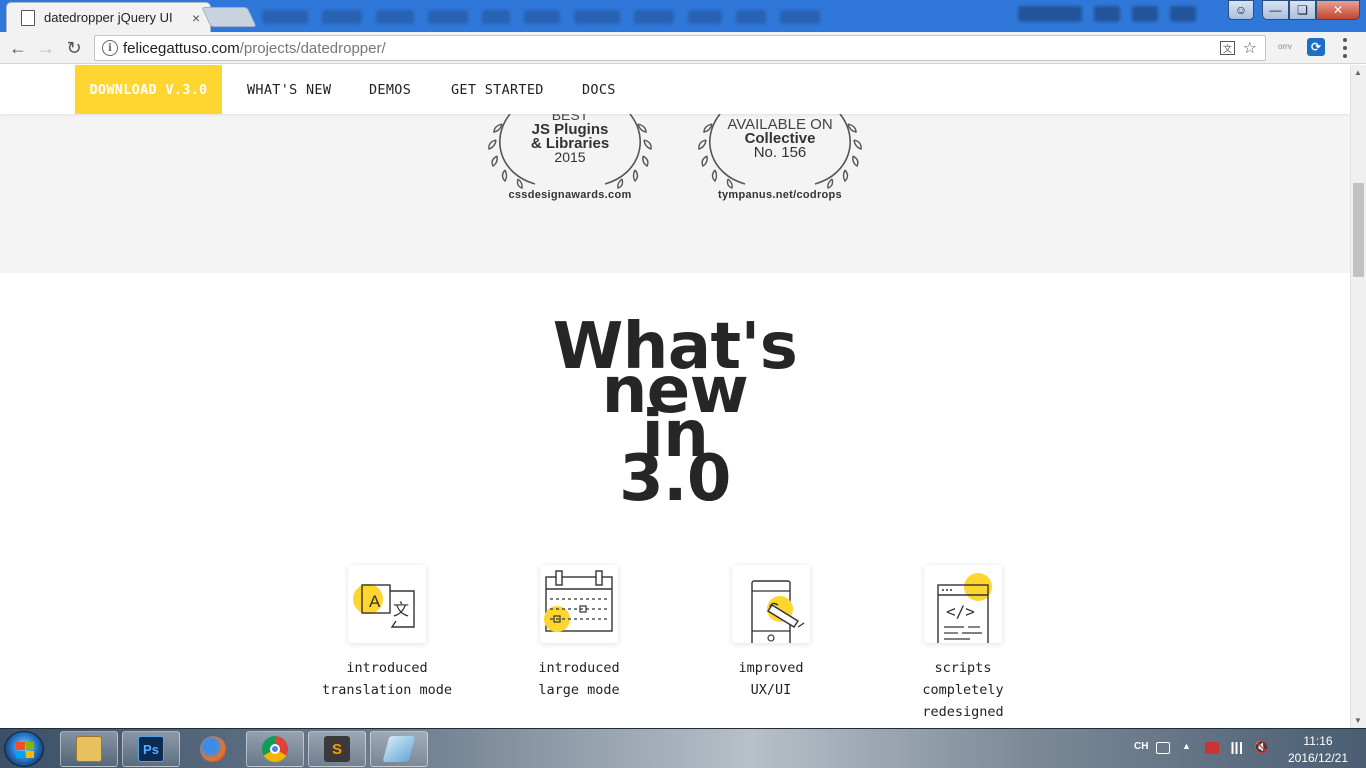 The height and width of the screenshot is (768, 1366). I want to click on bookmark-star-icon: ☆, so click(1250, 48).